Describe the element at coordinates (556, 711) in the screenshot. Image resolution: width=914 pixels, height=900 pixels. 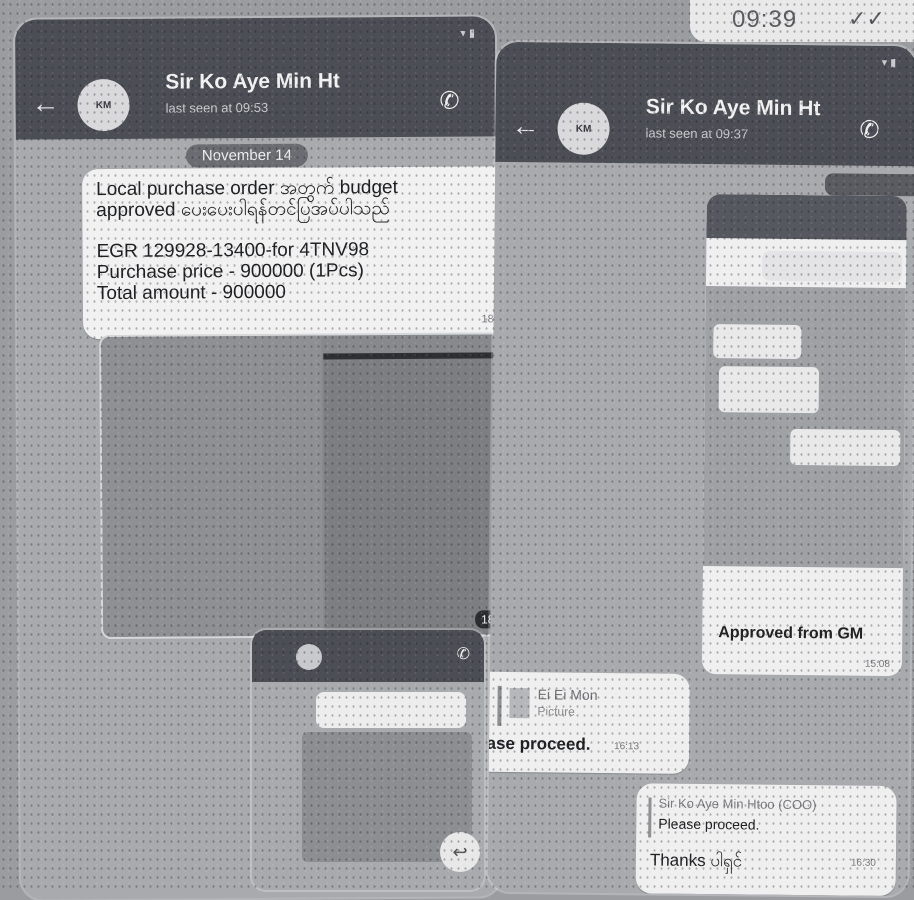
I see `quoted-type: Picture` at that location.